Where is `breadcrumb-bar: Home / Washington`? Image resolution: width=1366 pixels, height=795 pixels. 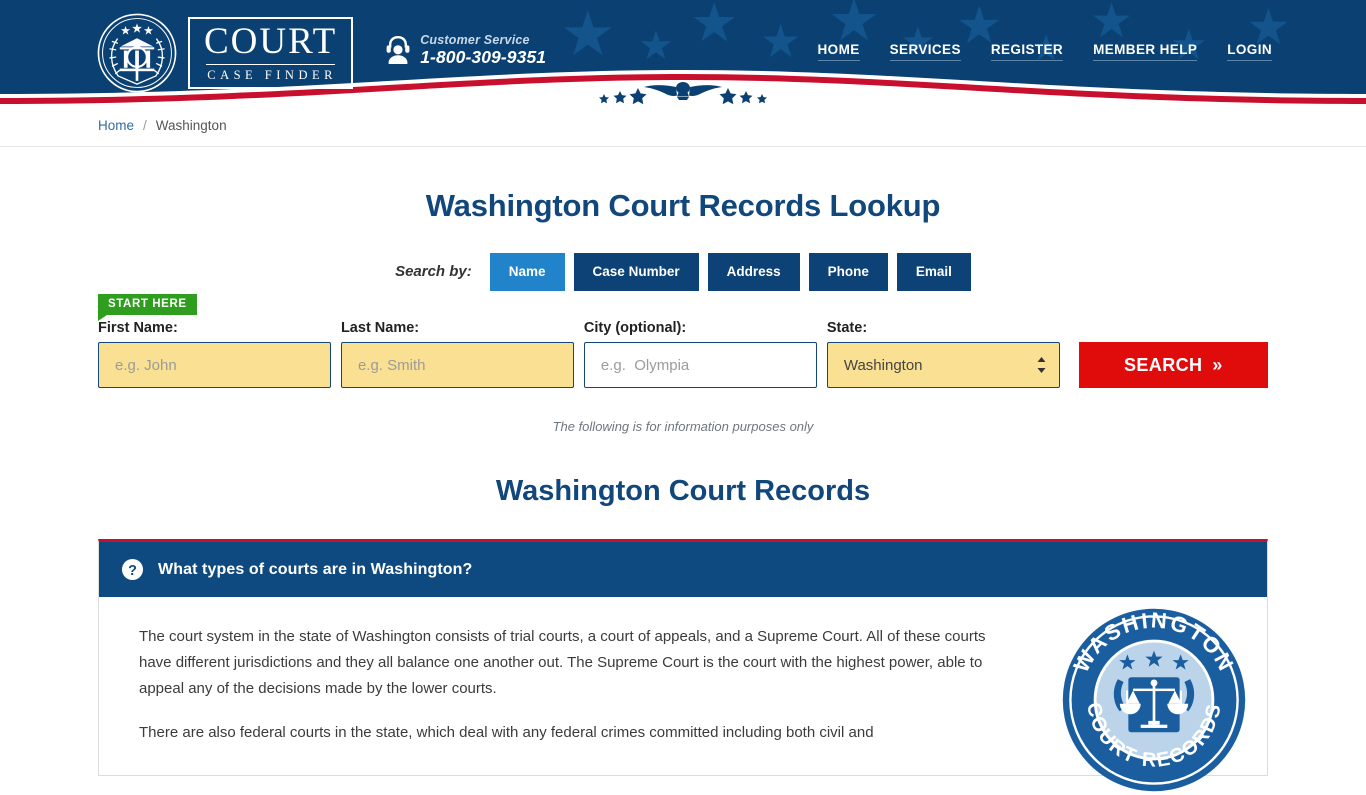 breadcrumb-bar: Home / Washington is located at coordinates (683, 125).